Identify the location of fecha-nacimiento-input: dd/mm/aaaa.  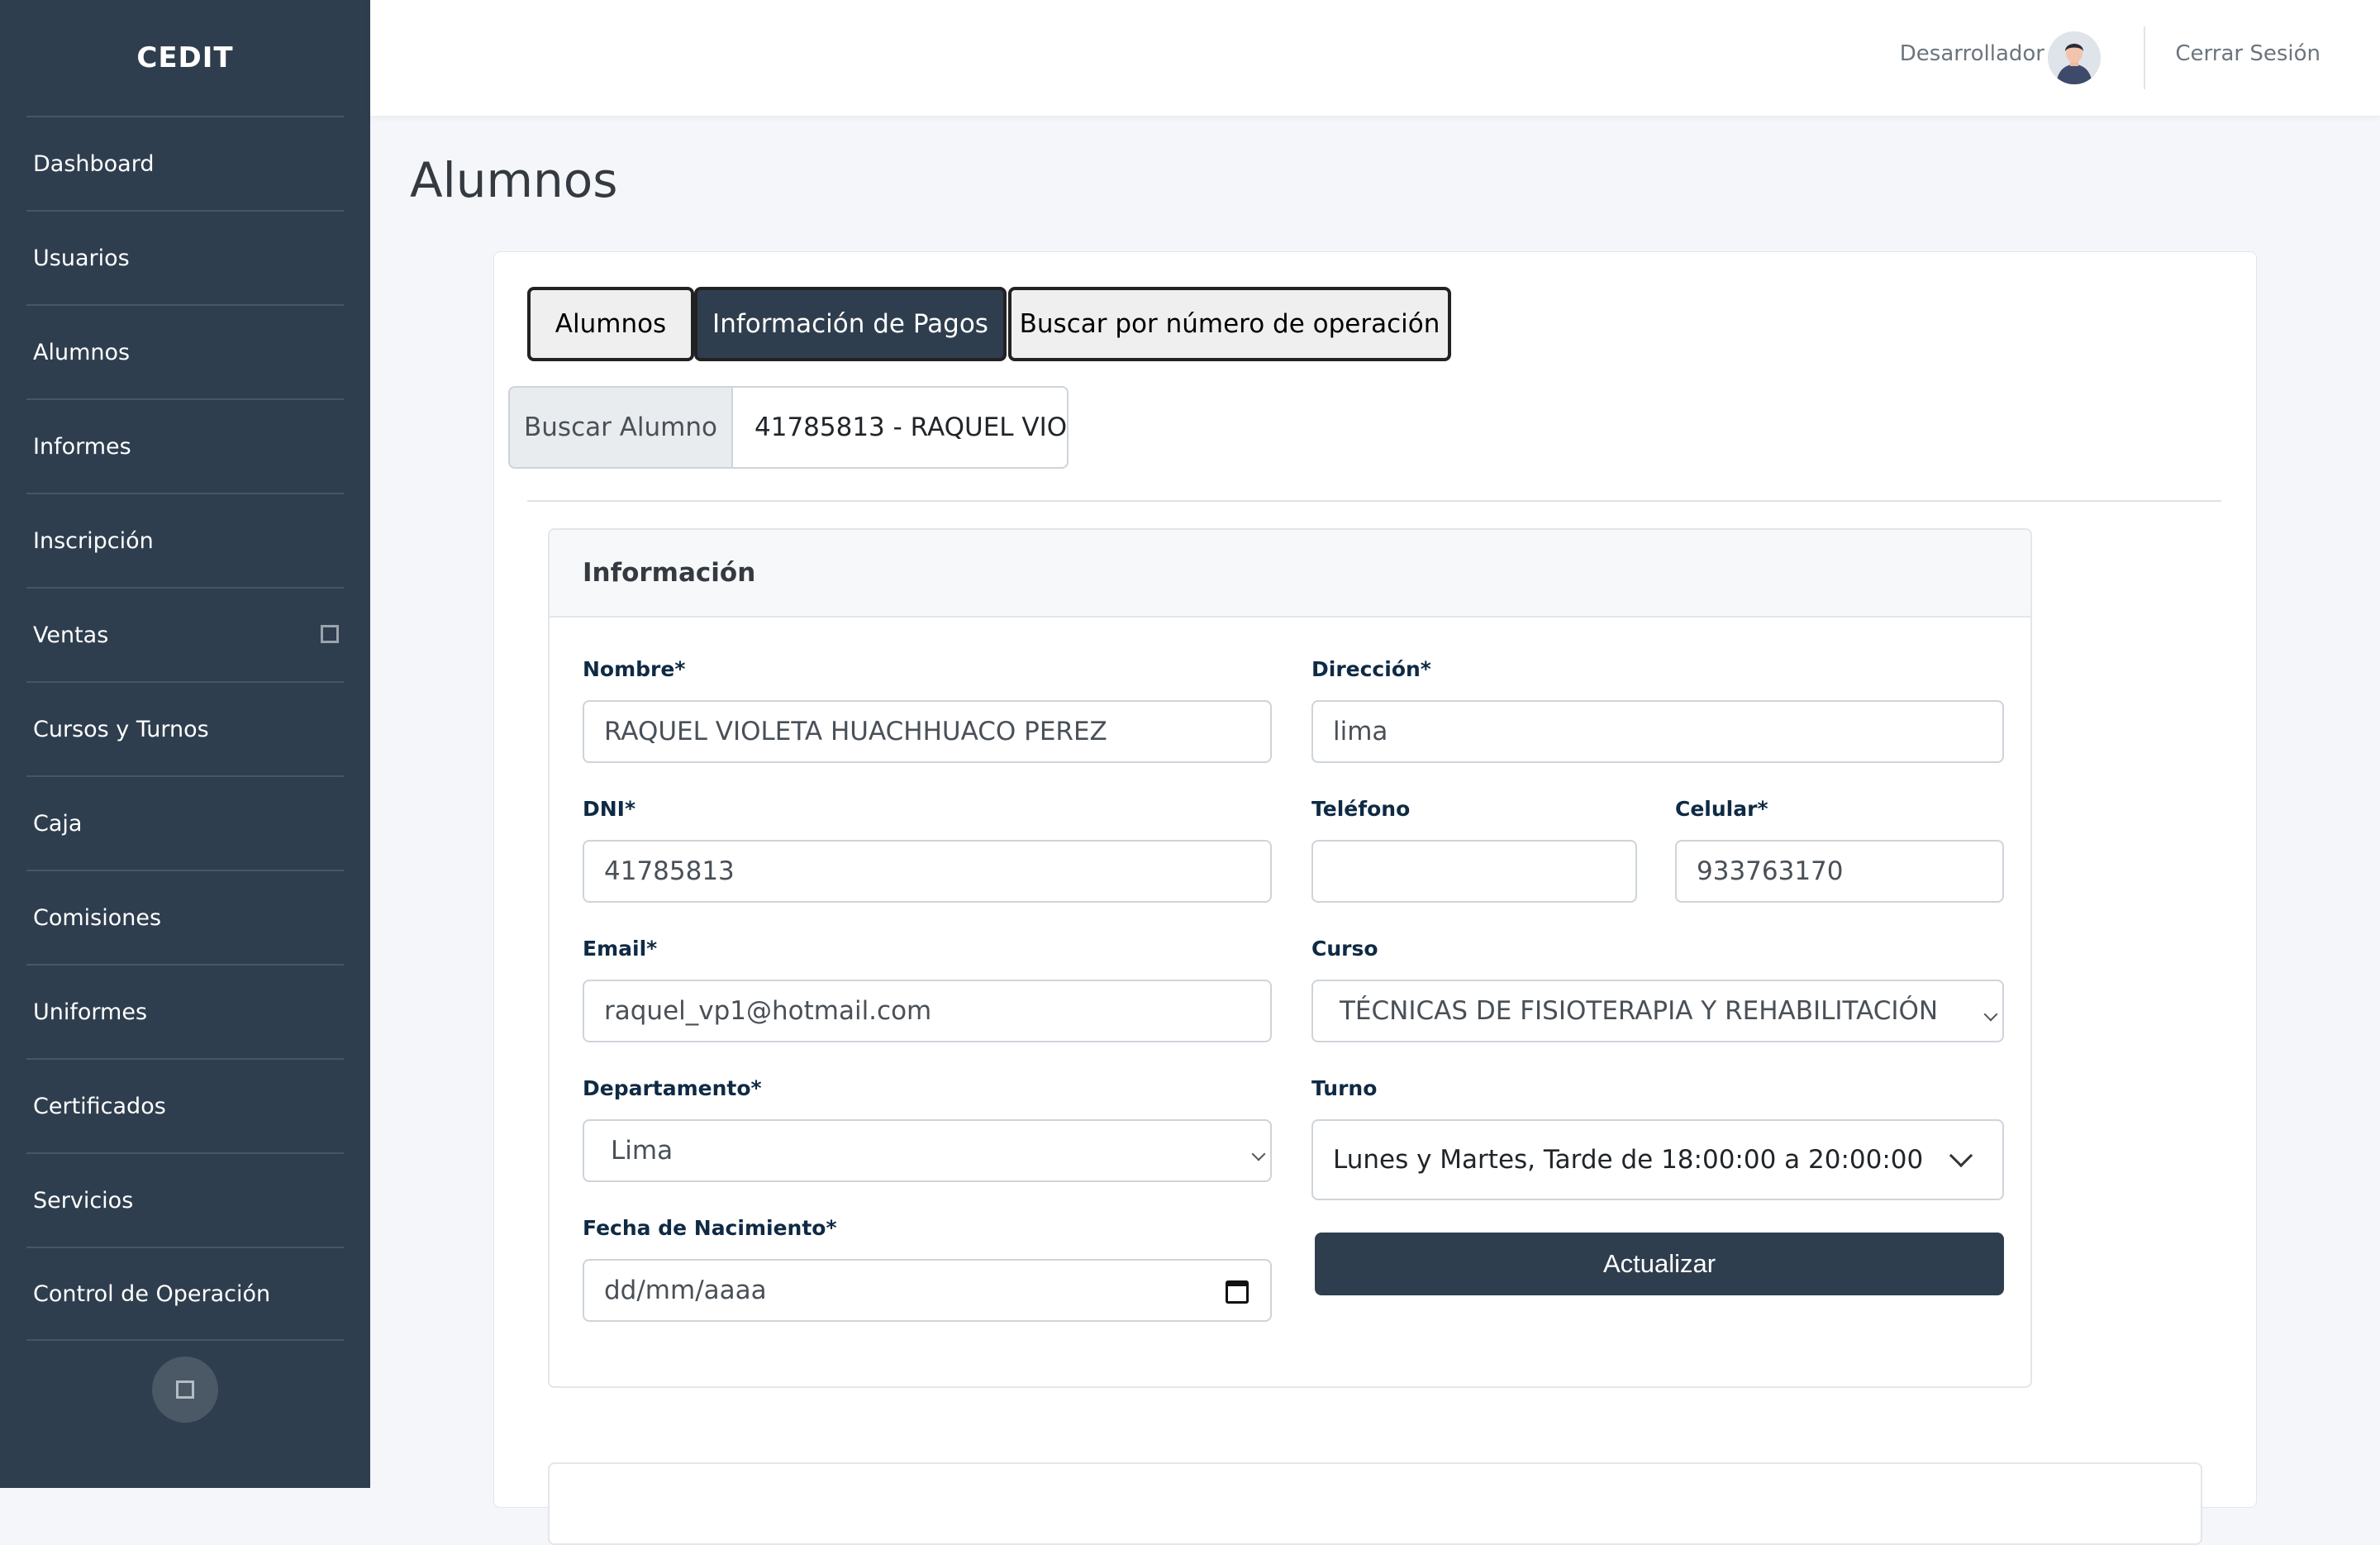
(927, 1290).